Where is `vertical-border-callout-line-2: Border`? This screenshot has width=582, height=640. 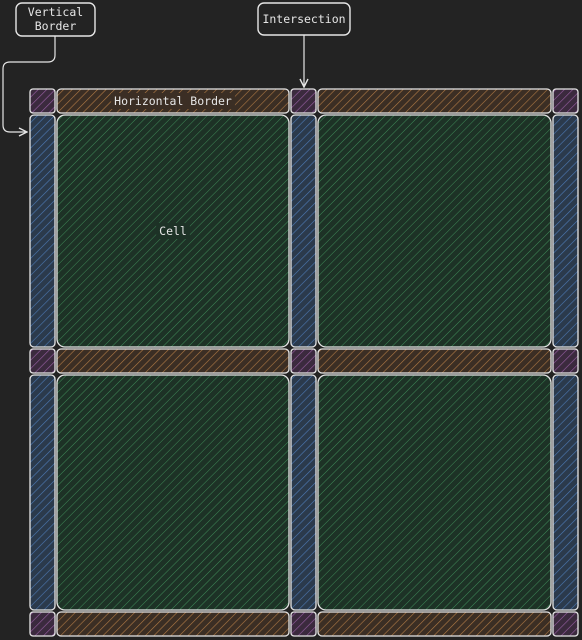 vertical-border-callout-line-2: Border is located at coordinates (56, 26).